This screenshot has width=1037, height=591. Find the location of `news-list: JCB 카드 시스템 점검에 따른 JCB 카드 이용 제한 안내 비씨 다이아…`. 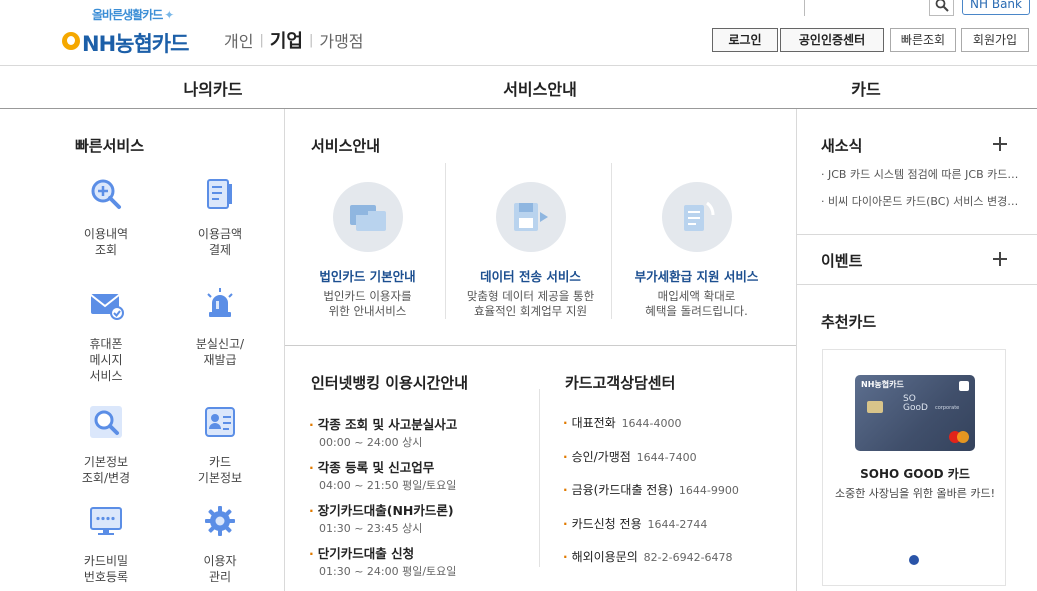

news-list: JCB 카드 시스템 점검에 따른 JCB 카드 이용 제한 안내 비씨 다이아… is located at coordinates (921, 193).